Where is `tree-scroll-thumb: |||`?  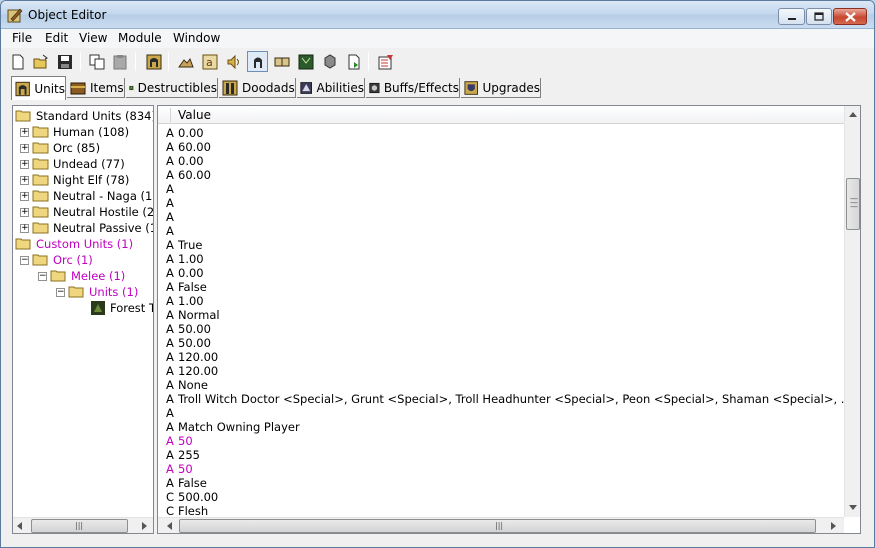 tree-scroll-thumb: ||| is located at coordinates (79, 526).